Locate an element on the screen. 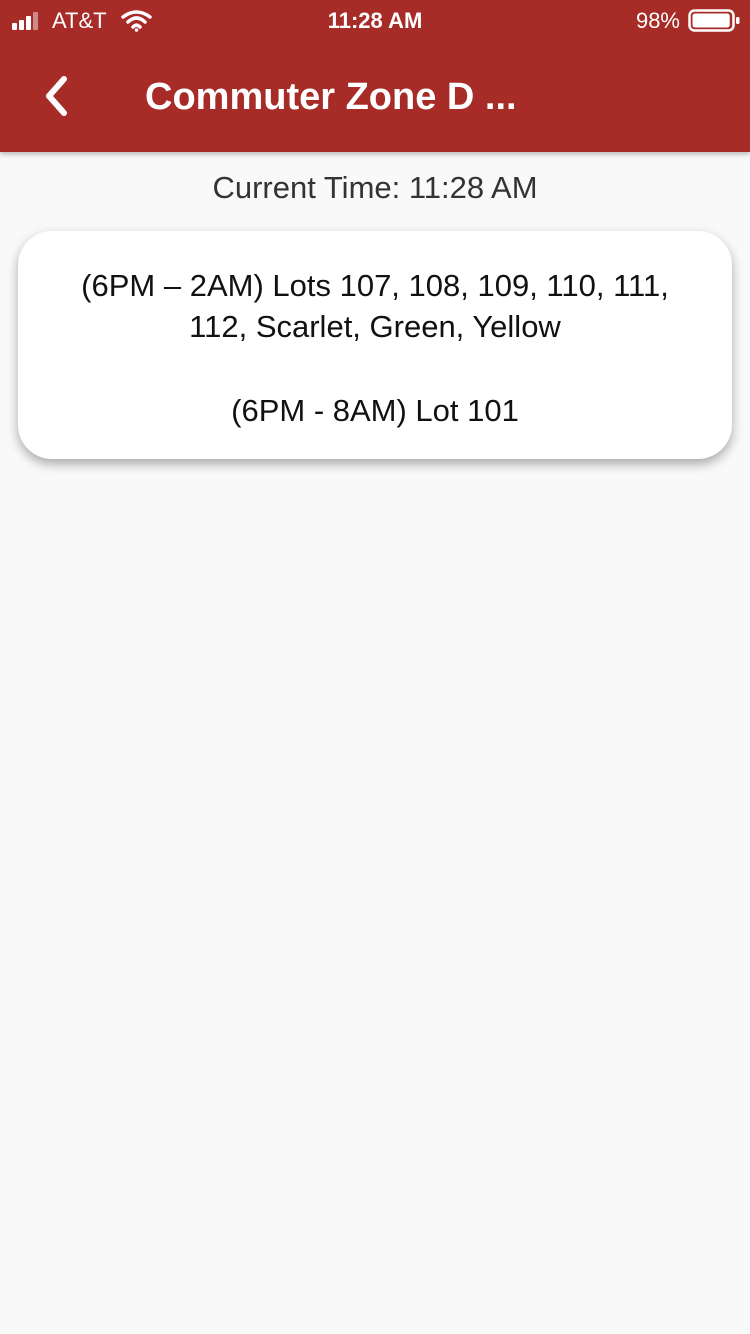  battery-icon is located at coordinates (714, 20).